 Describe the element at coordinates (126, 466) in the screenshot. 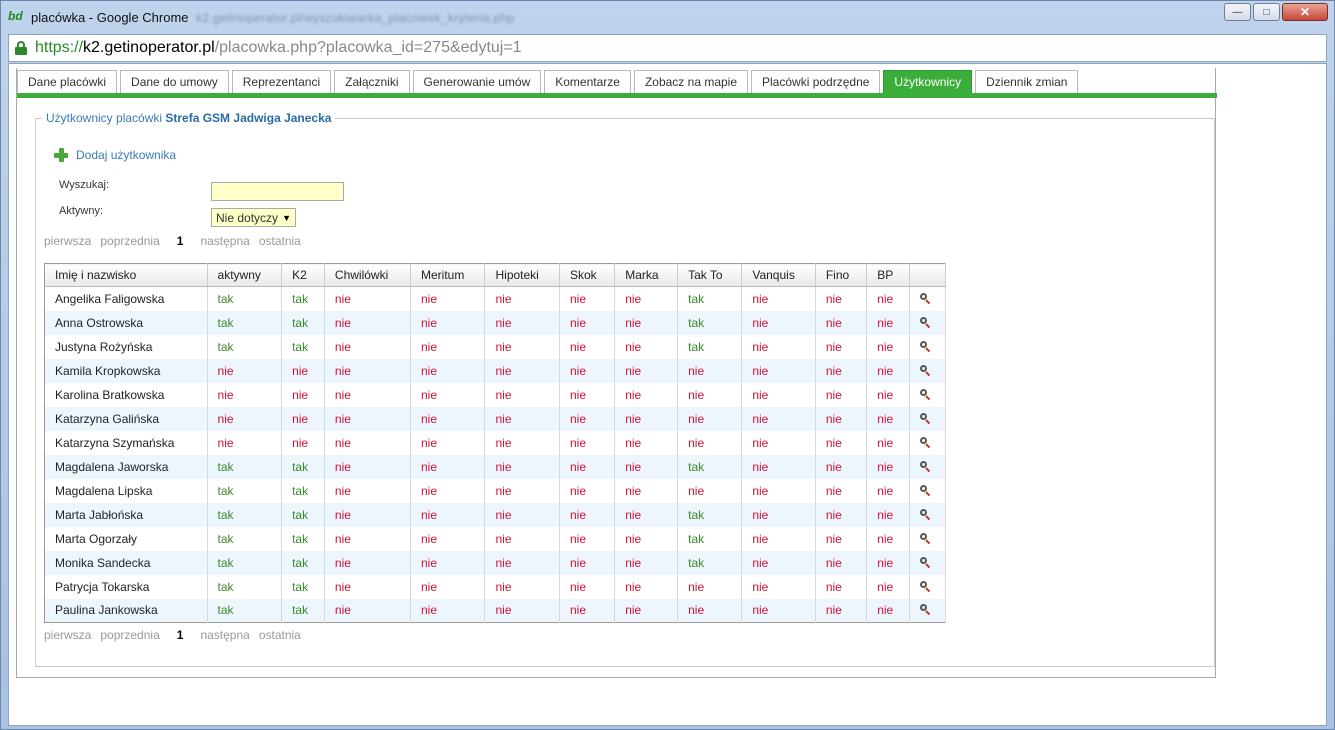

I see `user-name-cell: Magdalena Jaworska` at that location.